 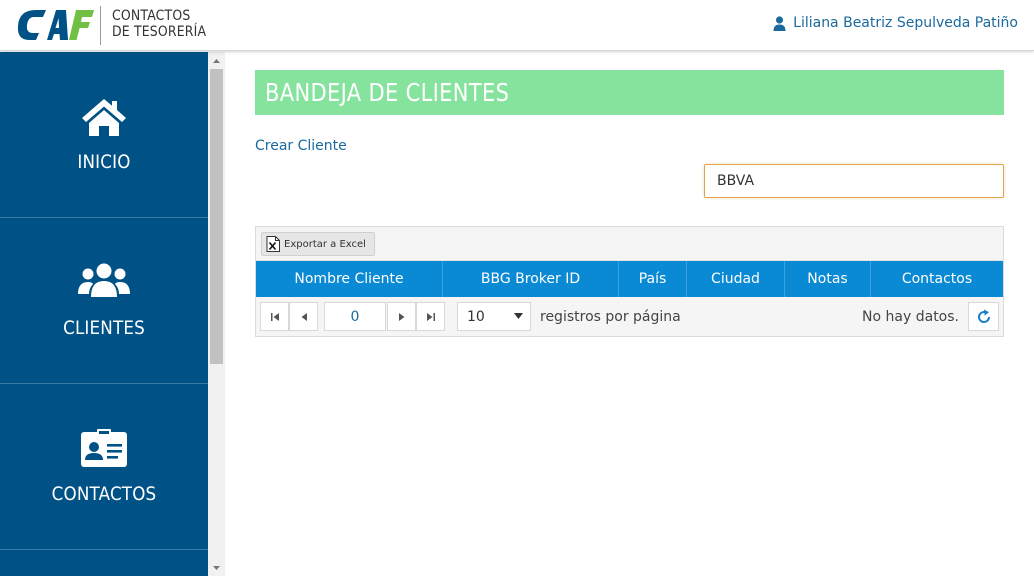 What do you see at coordinates (629, 244) in the screenshot?
I see `grid-toolbar: Exportar a Excel` at bounding box center [629, 244].